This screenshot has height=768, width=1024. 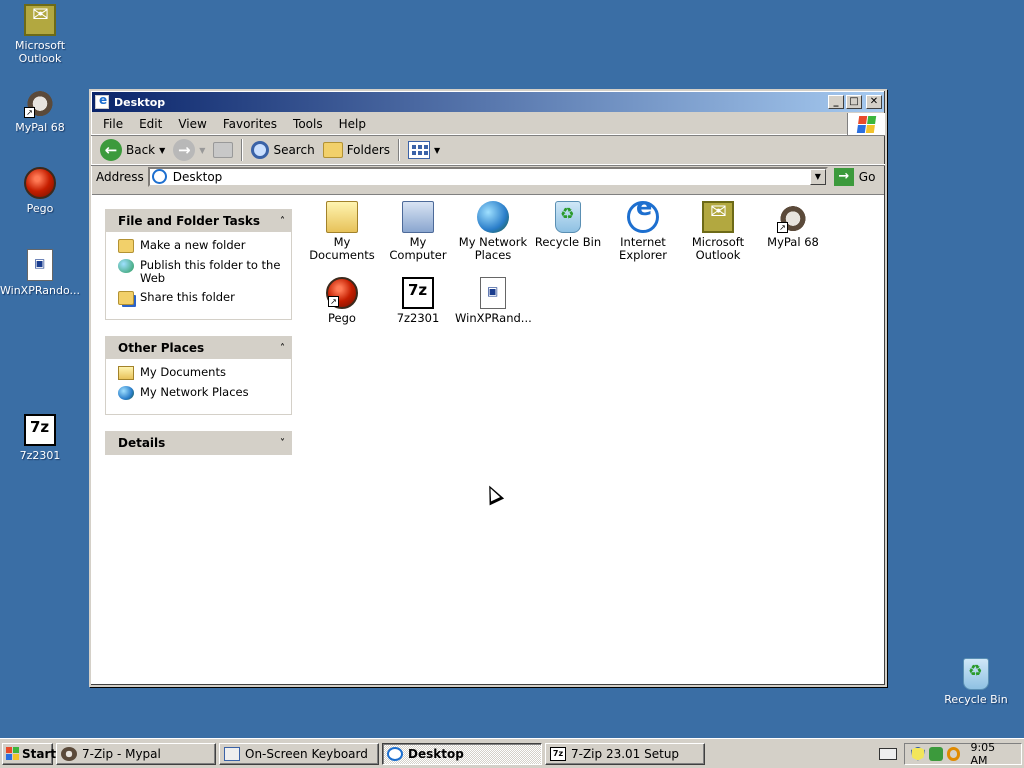 What do you see at coordinates (126, 298) in the screenshot?
I see `share-folder-icon` at bounding box center [126, 298].